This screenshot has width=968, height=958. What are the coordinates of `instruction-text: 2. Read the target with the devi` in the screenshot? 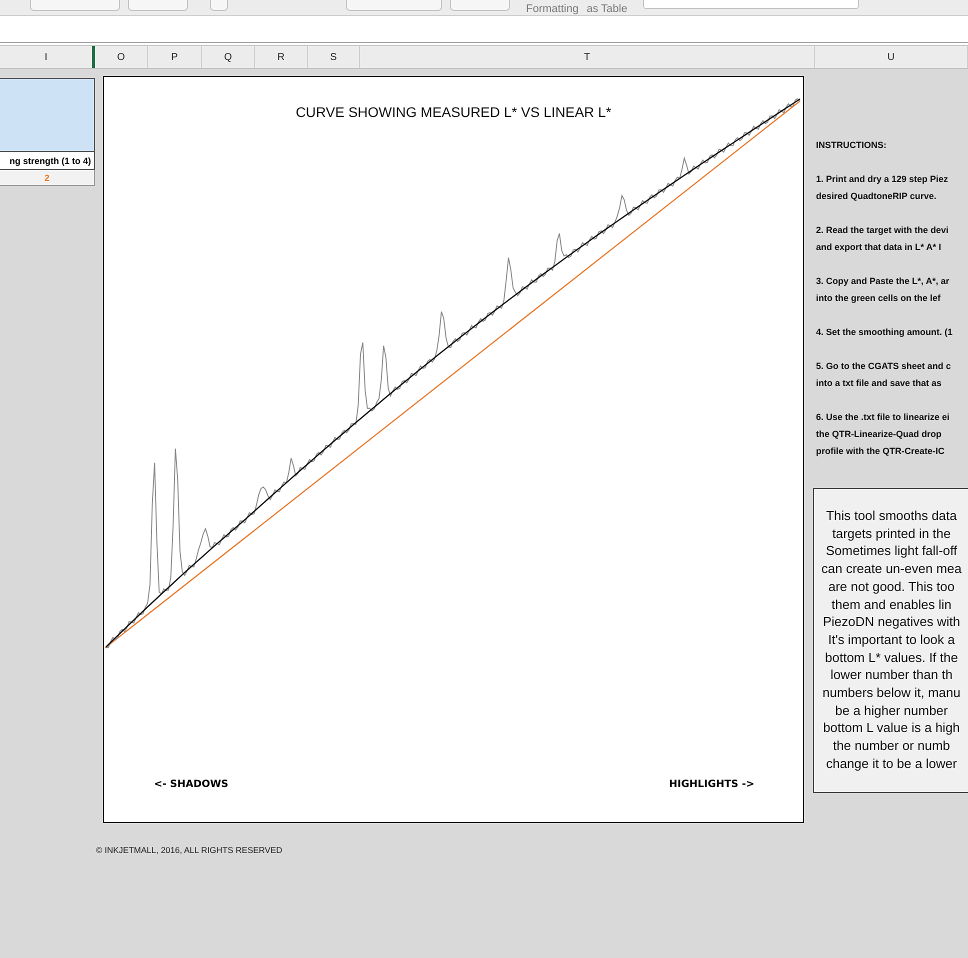 It's located at (883, 230).